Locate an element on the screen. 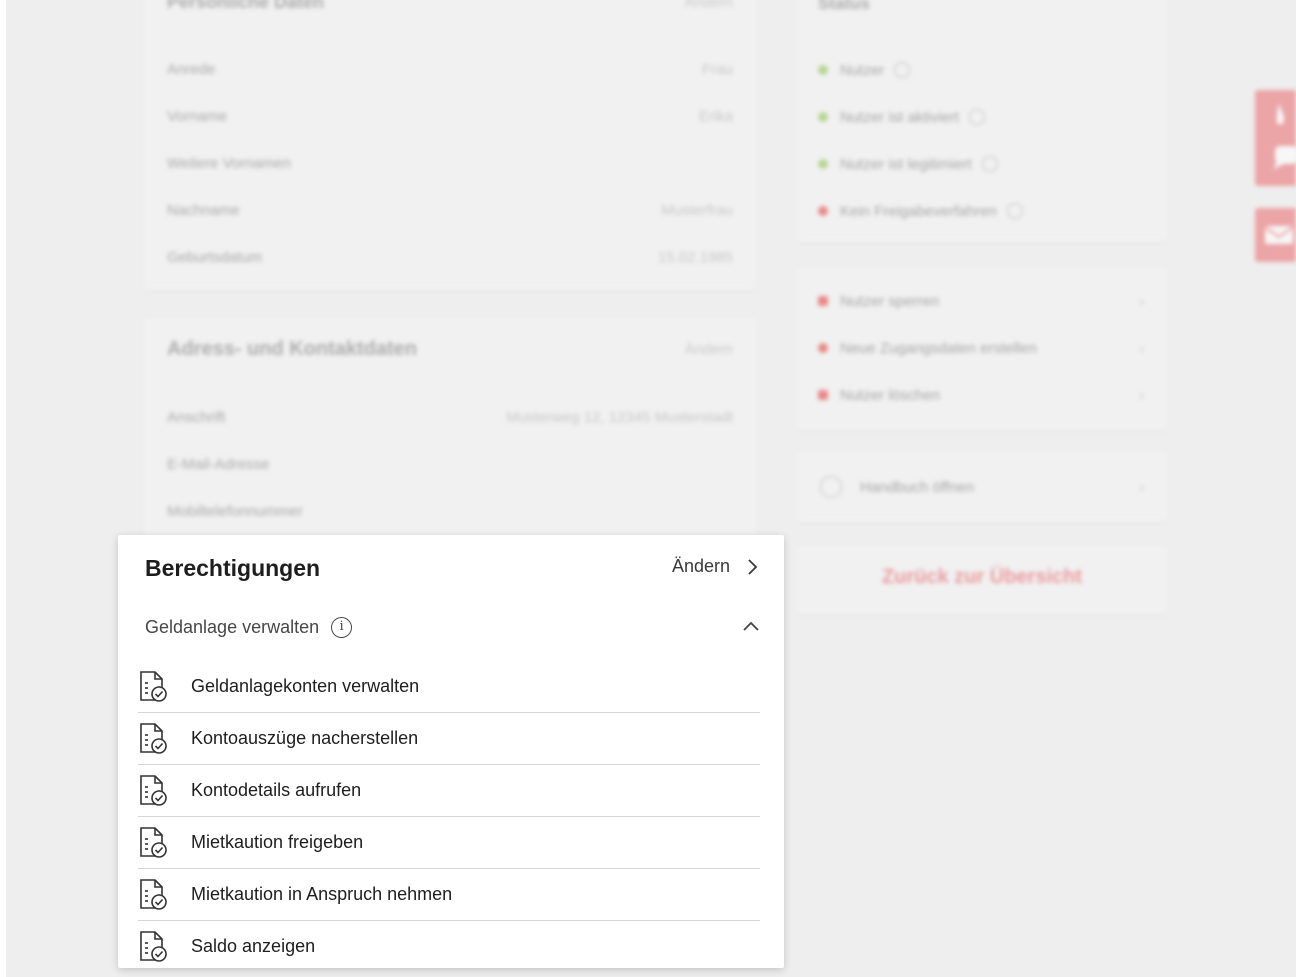  address-edit-link: Ändern is located at coordinates (709, 349).